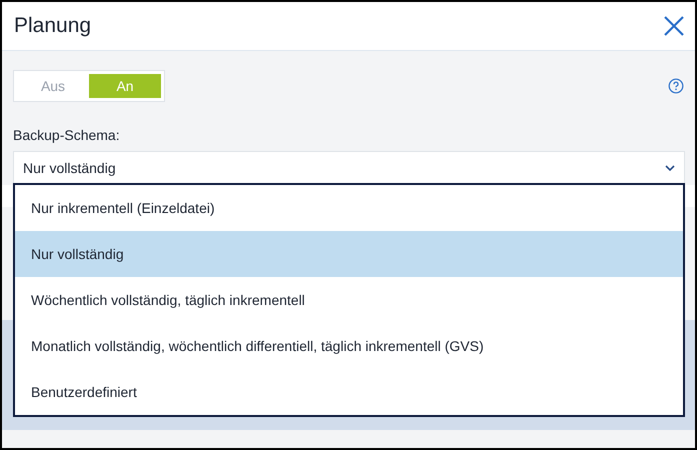 The width and height of the screenshot is (697, 450). I want to click on help-icon, so click(676, 86).